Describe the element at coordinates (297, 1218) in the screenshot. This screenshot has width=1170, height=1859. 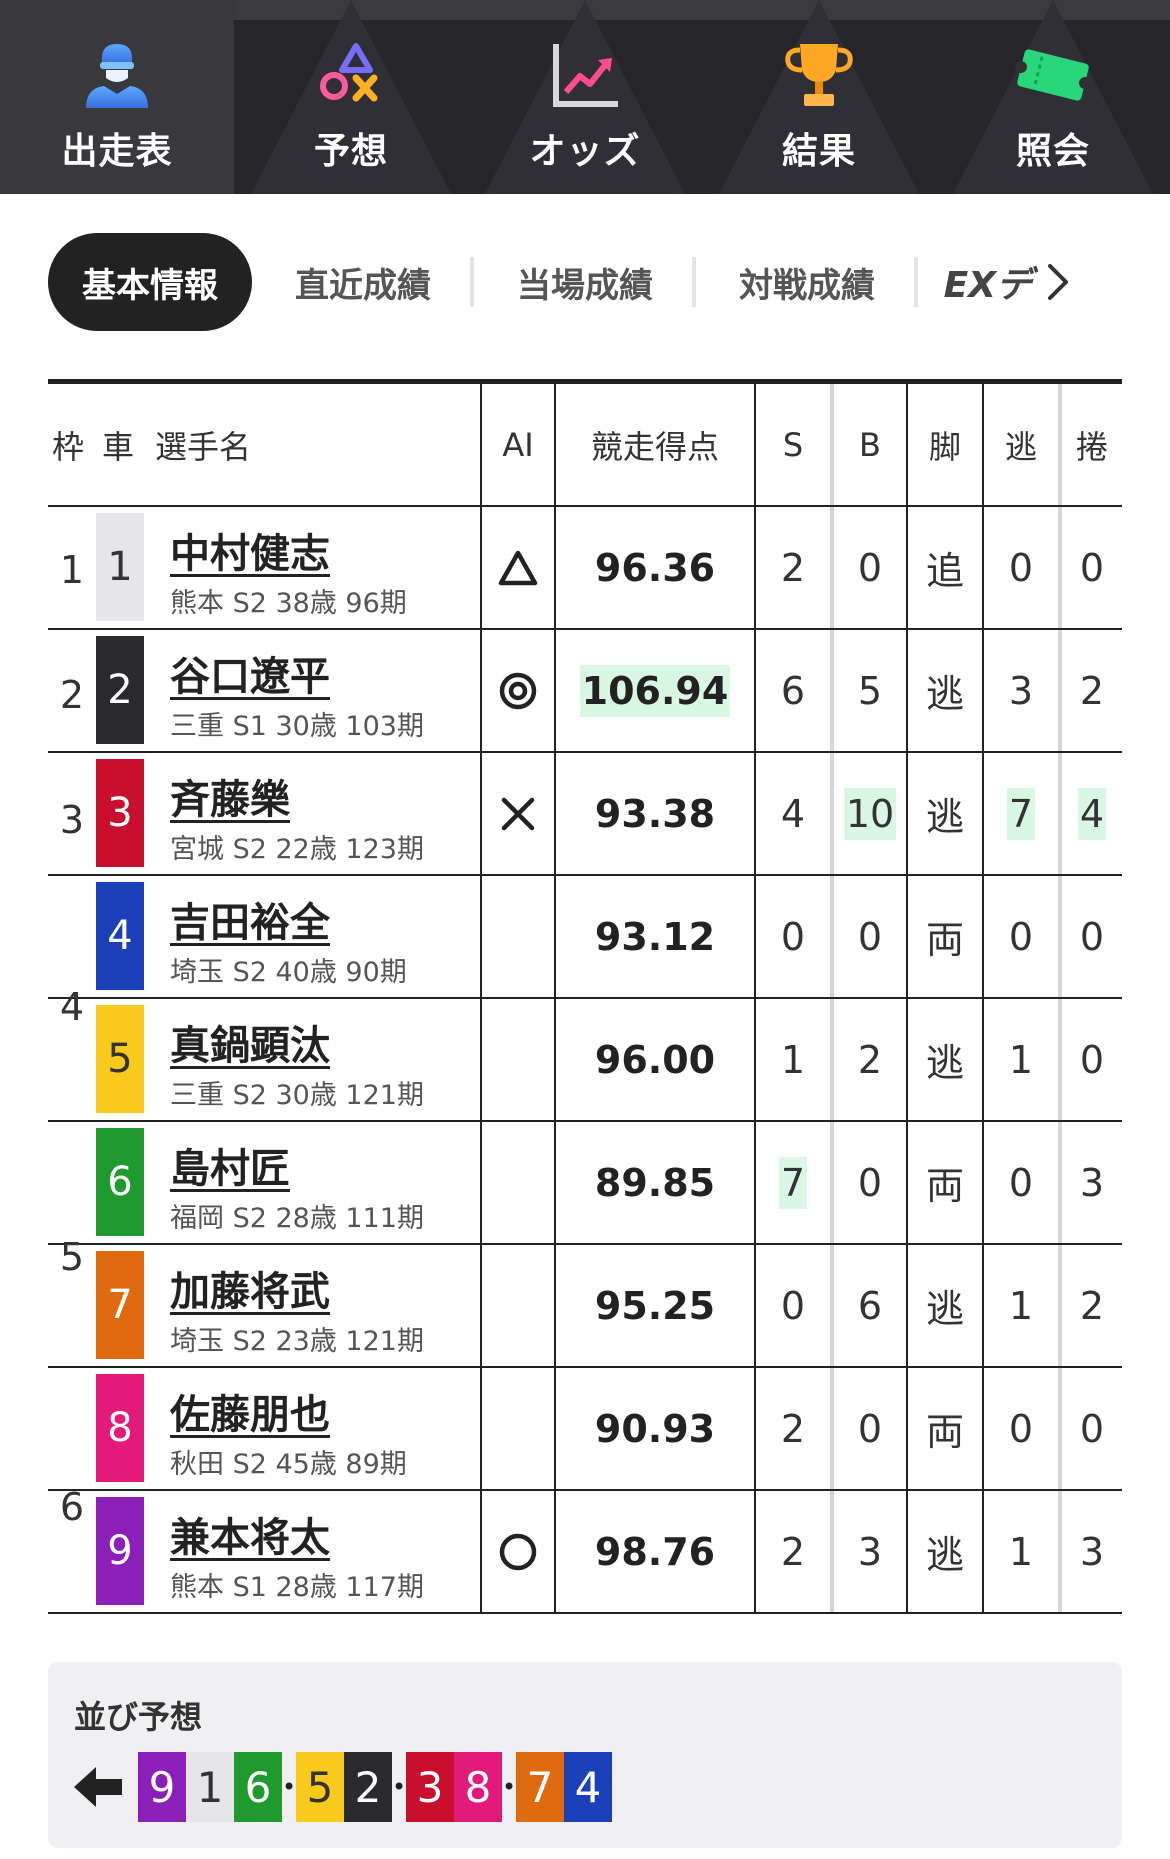
I see `player-info: 福岡 S2 28歳 111期` at that location.